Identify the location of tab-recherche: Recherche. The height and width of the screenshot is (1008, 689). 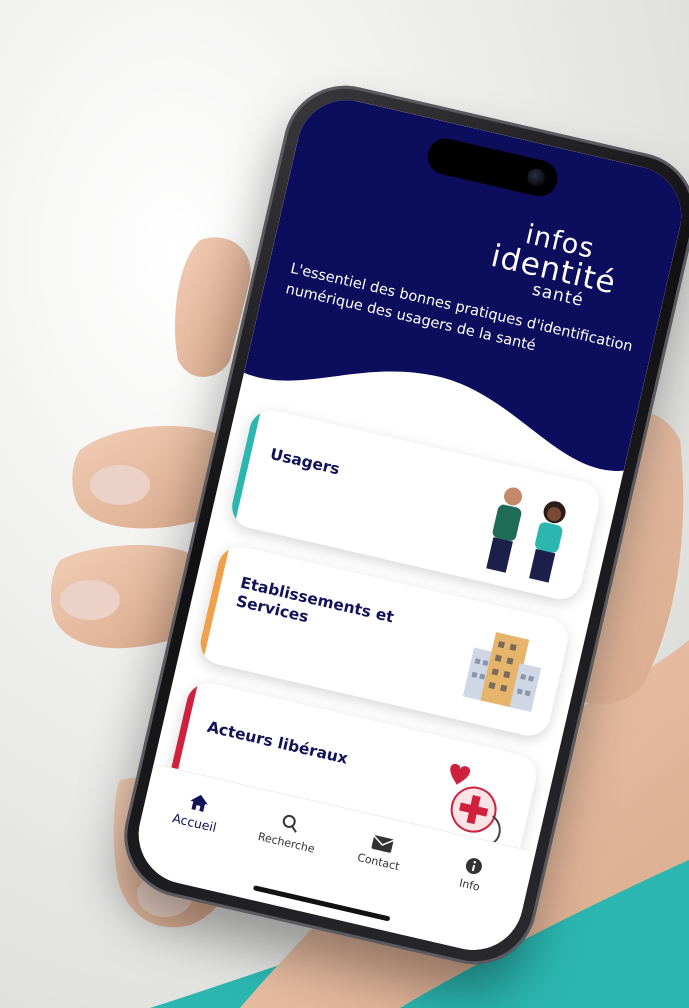
(289, 832).